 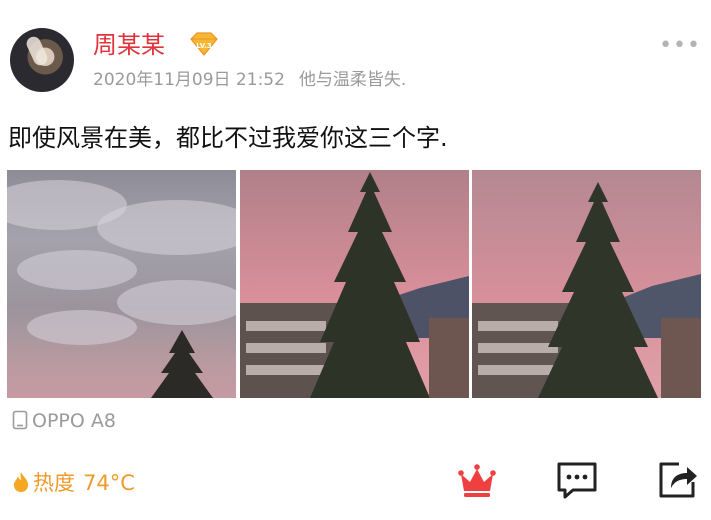 What do you see at coordinates (189, 80) in the screenshot?
I see `timestamp: 2020年11月09日 21:52` at bounding box center [189, 80].